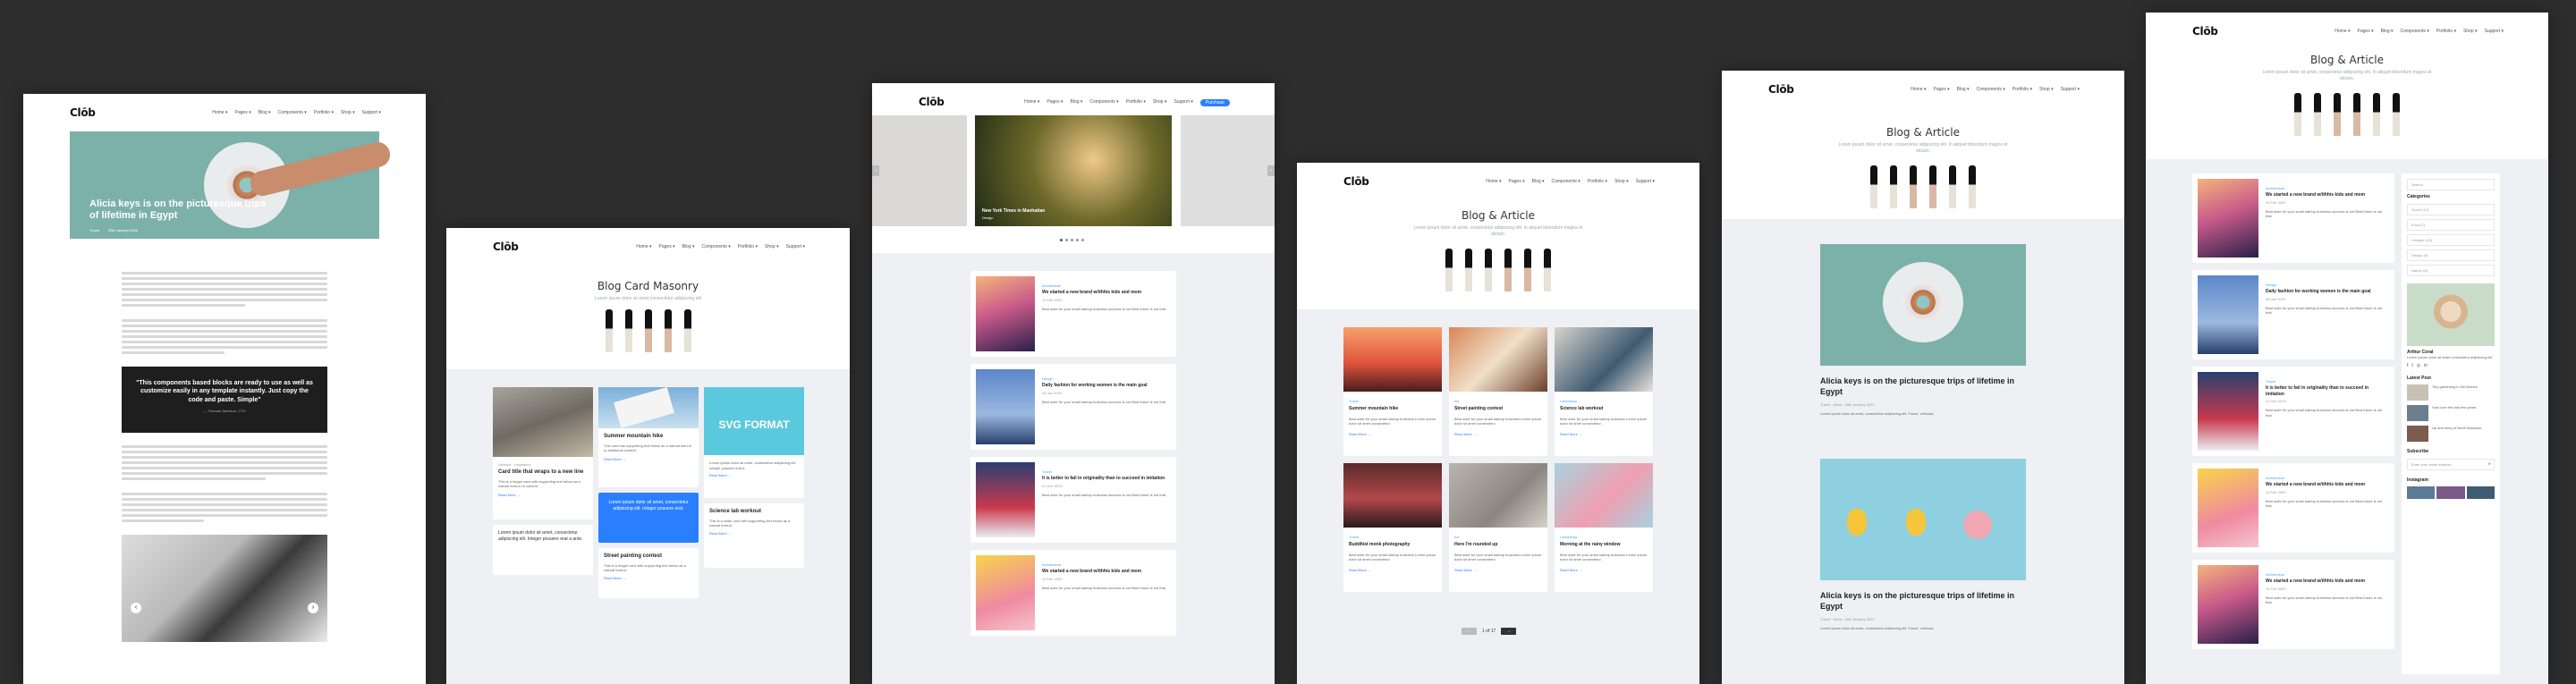 Image resolution: width=2576 pixels, height=684 pixels. What do you see at coordinates (1136, 103) in the screenshot?
I see `nav-portfolio: Portfolio ▾` at bounding box center [1136, 103].